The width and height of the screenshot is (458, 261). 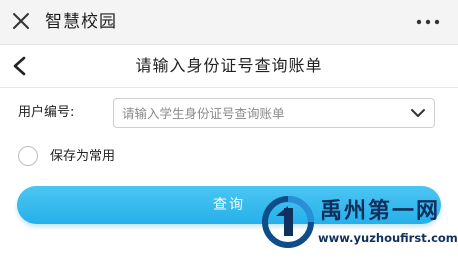 What do you see at coordinates (360, 227) in the screenshot?
I see `watermark: 禹州第一网 www.yuzhoufirst.com` at bounding box center [360, 227].